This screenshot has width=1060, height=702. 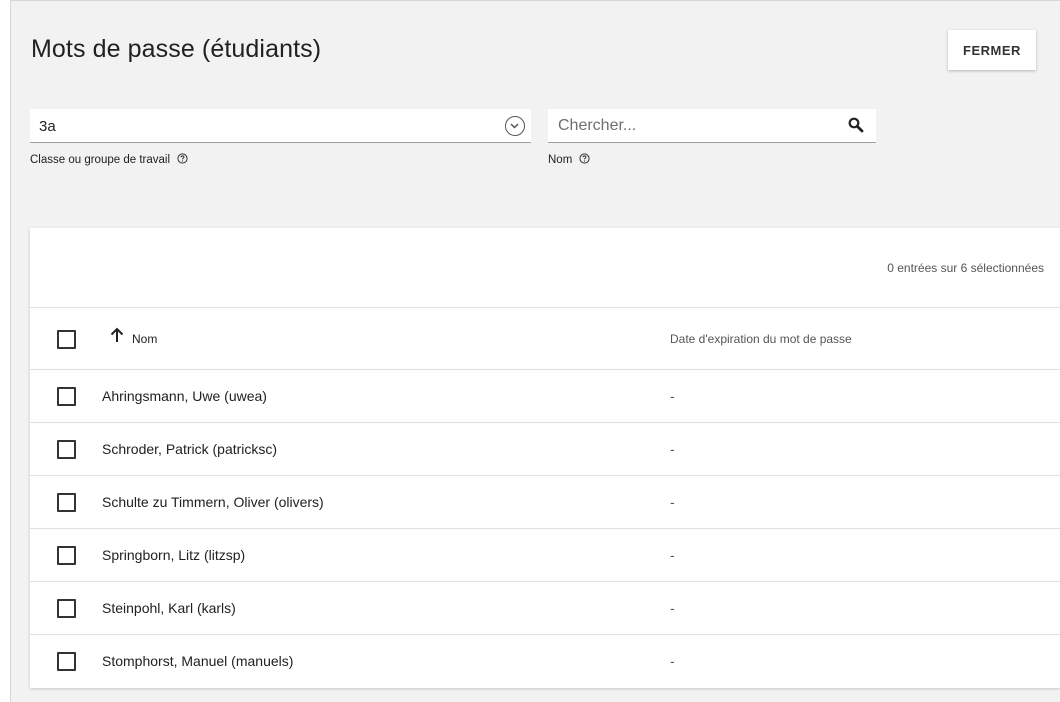 I want to click on arrow-up-icon, so click(x=117, y=335).